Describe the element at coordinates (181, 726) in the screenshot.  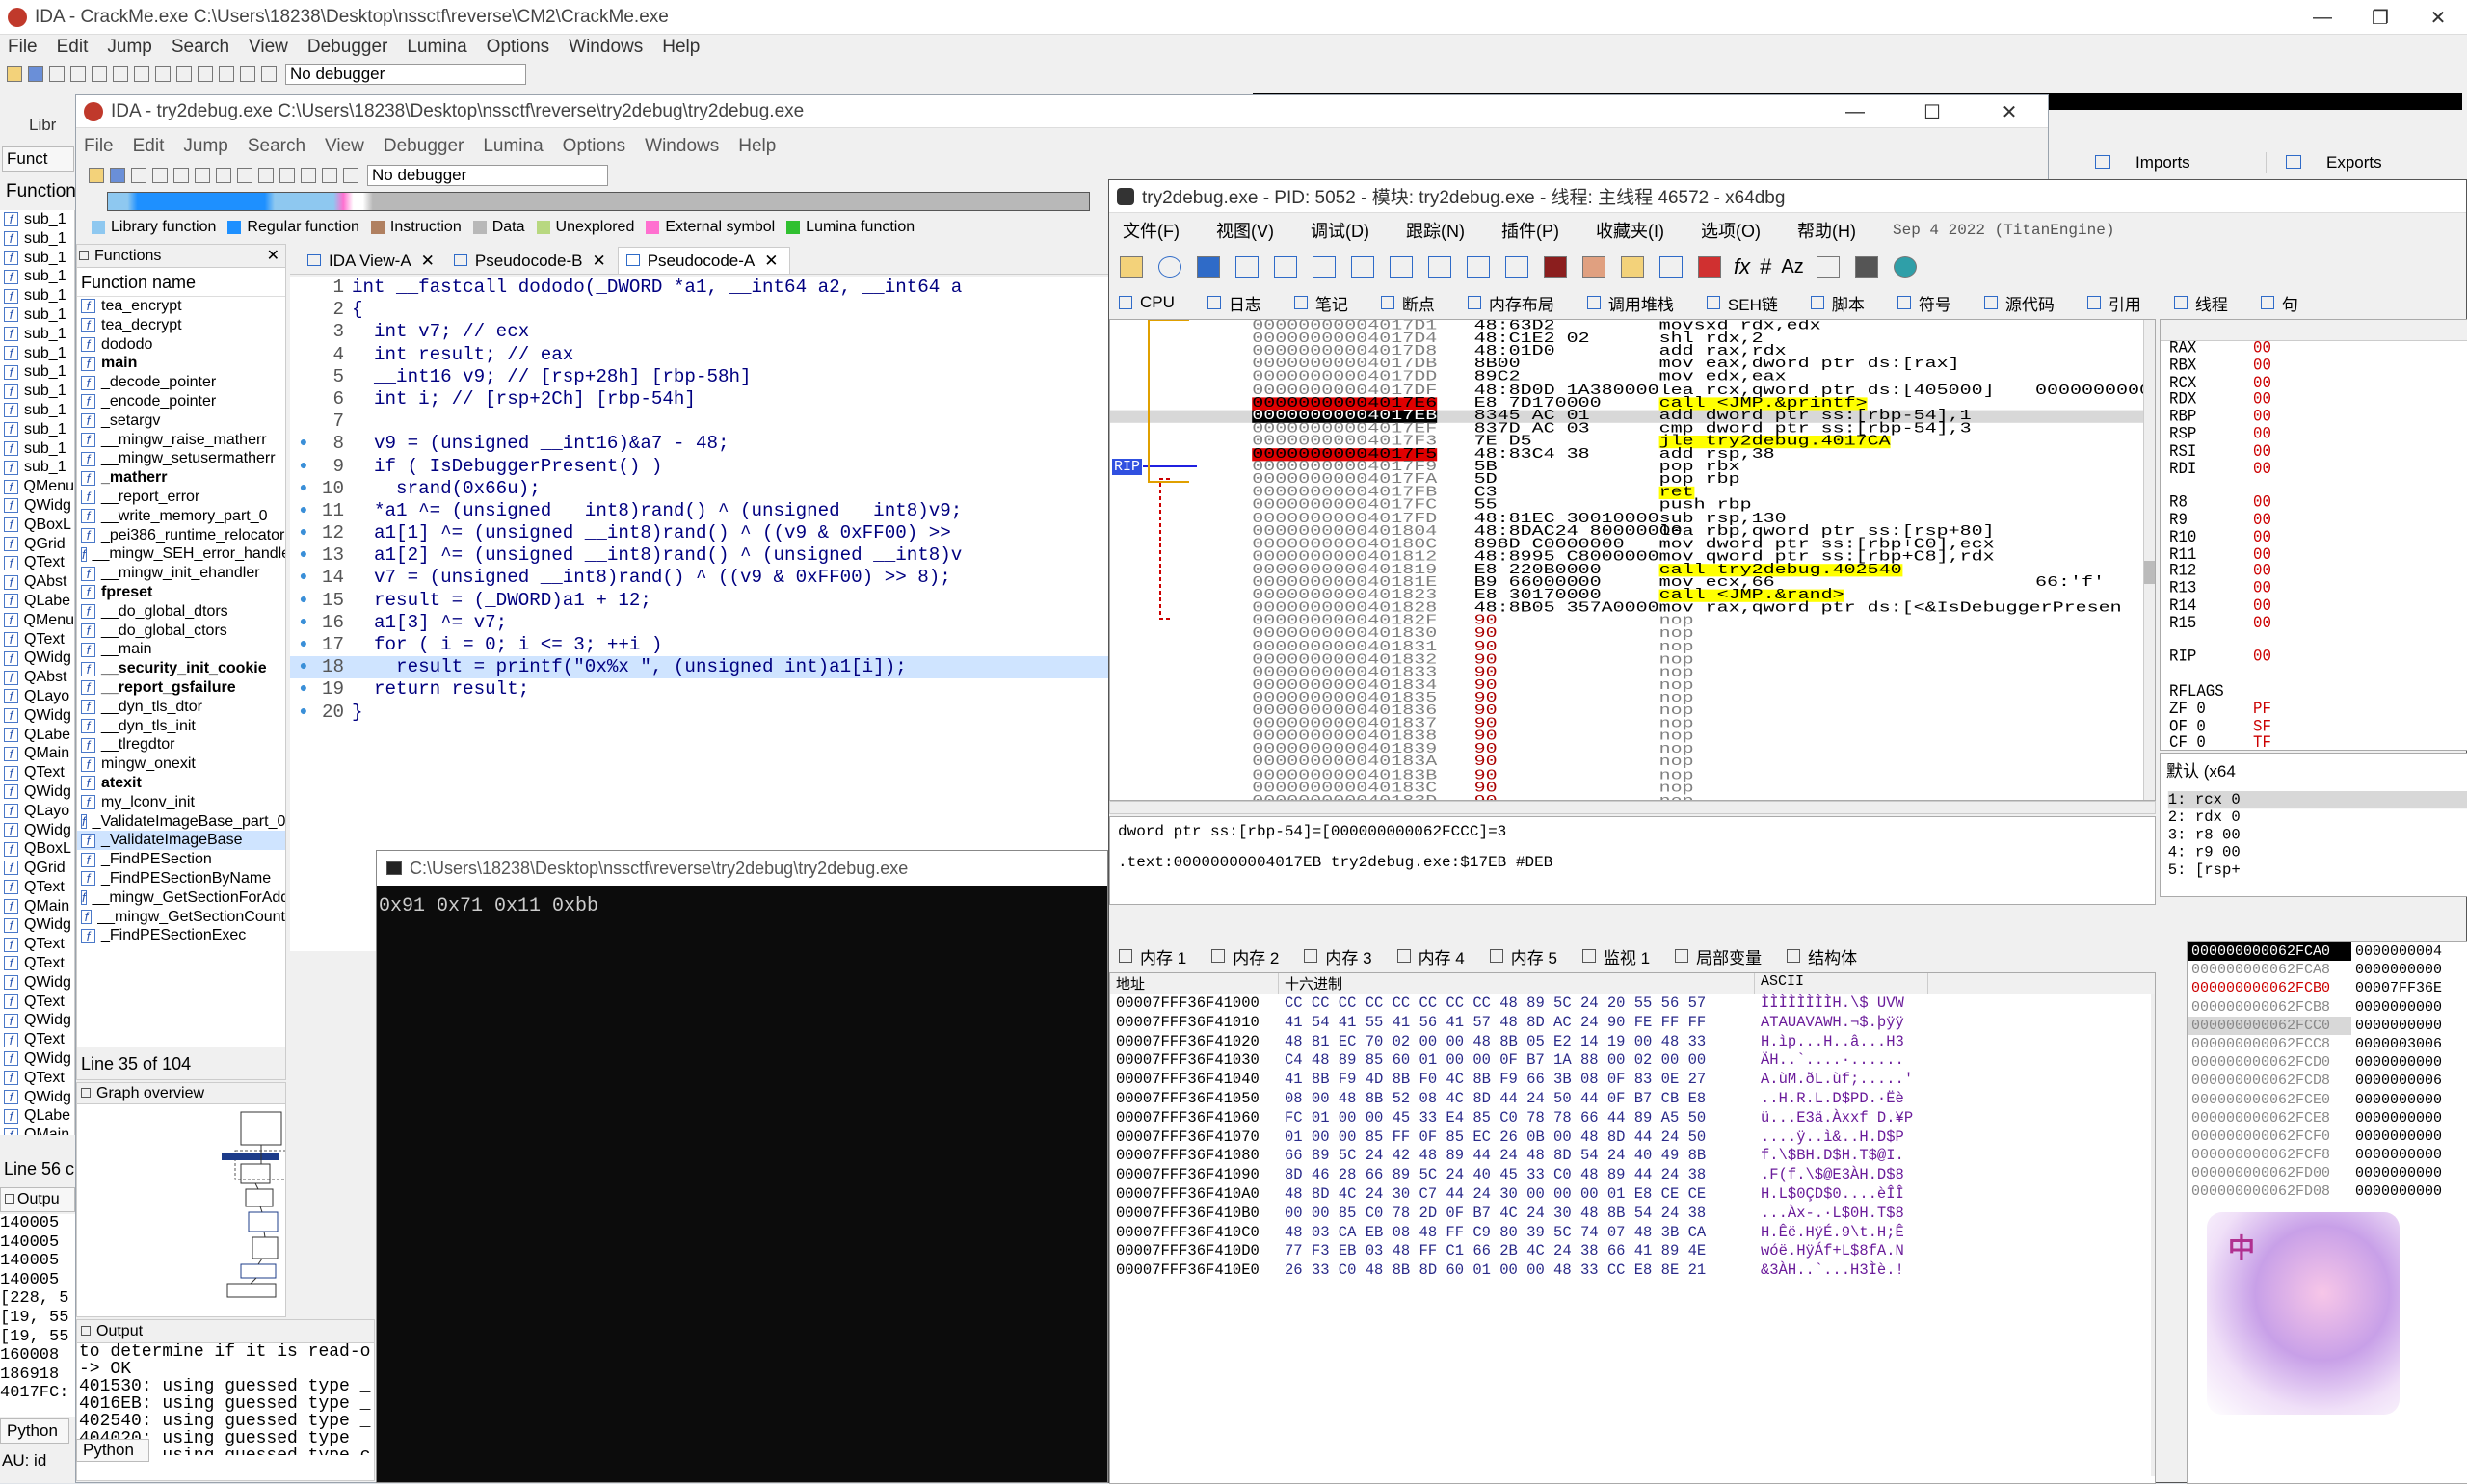
I see `function-item: f __dyn_tls_init` at that location.